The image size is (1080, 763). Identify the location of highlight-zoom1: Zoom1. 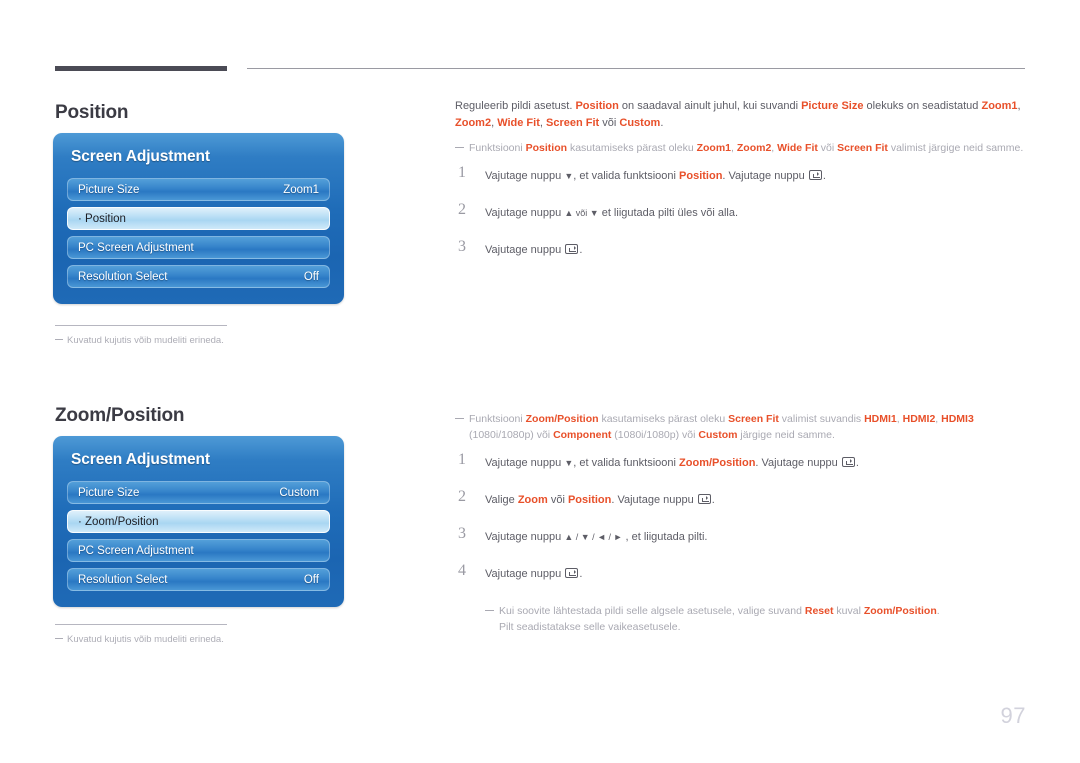
(999, 106).